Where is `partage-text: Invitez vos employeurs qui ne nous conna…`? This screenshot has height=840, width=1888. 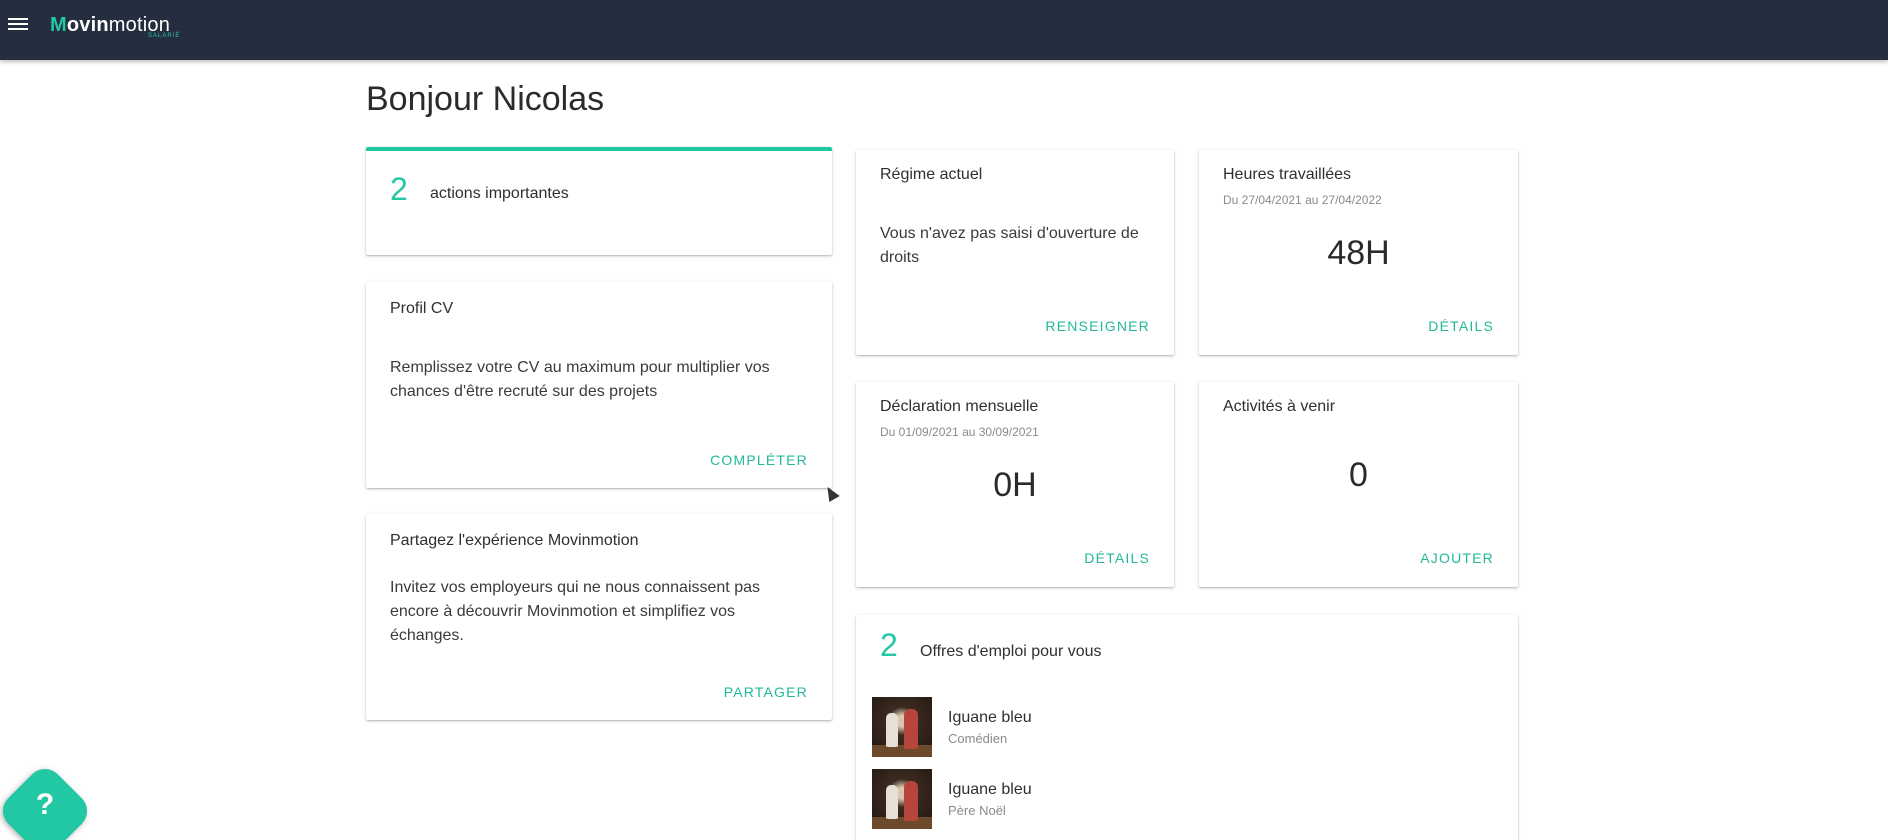 partage-text: Invitez vos employeurs qui ne nous conna… is located at coordinates (575, 611).